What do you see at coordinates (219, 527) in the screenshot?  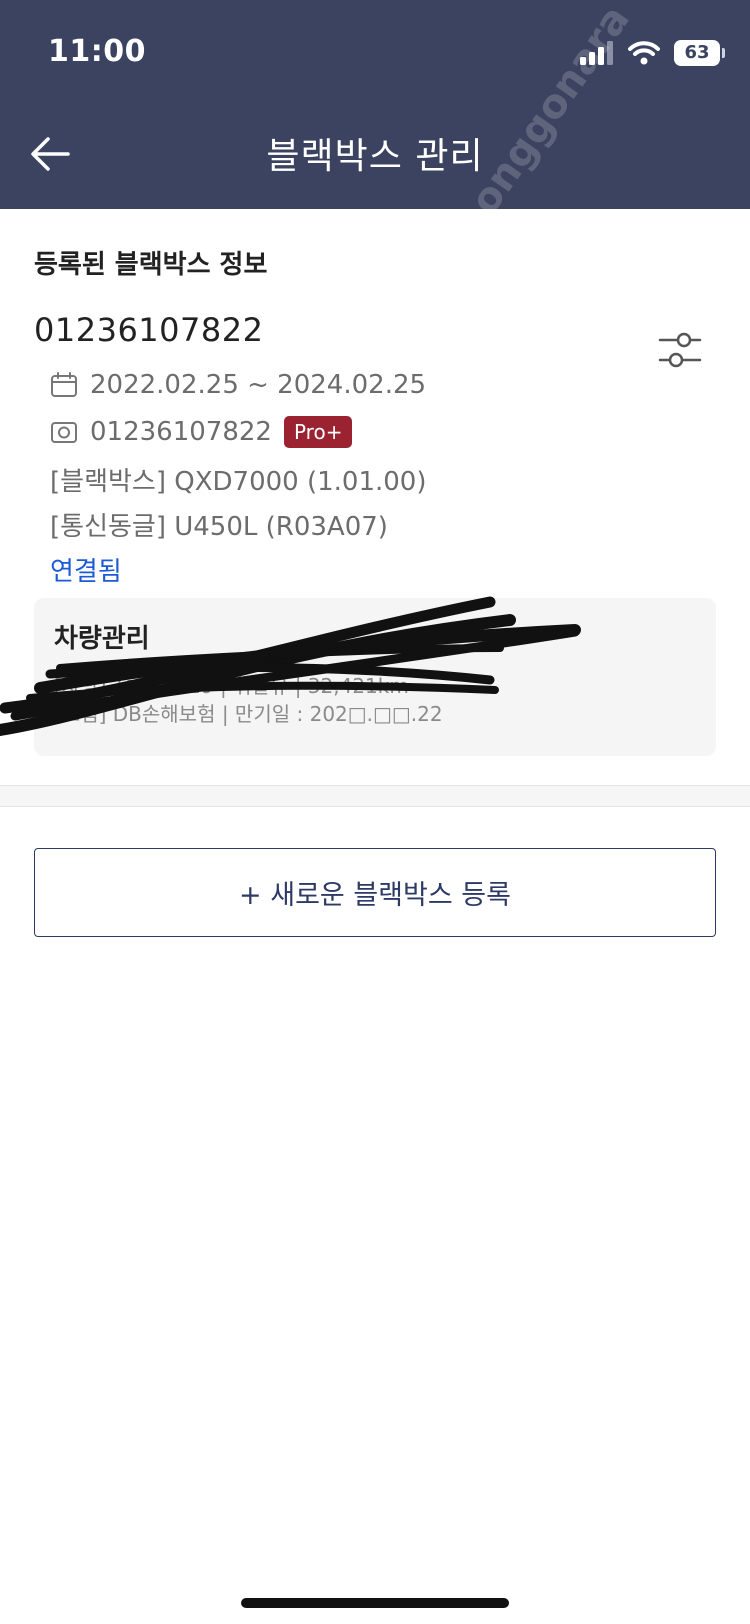 I see `dongle-model: [통신동글] U450L (R03A07)` at bounding box center [219, 527].